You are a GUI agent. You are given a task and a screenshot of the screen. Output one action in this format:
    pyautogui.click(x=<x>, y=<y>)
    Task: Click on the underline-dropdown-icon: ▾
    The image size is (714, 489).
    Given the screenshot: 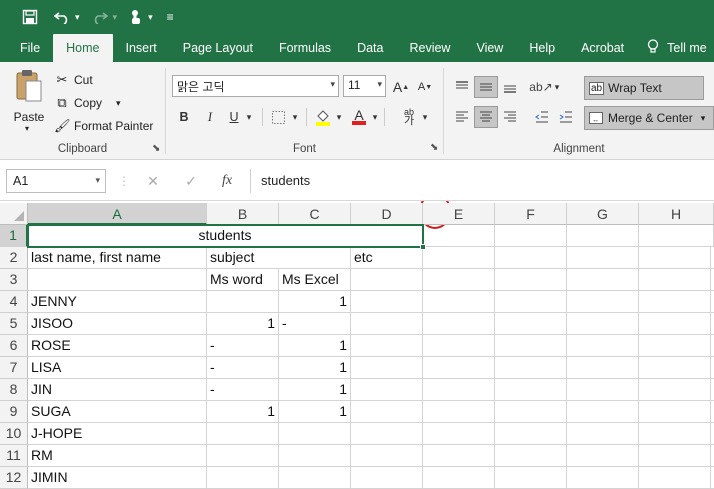 What is the action you would take?
    pyautogui.click(x=249, y=117)
    